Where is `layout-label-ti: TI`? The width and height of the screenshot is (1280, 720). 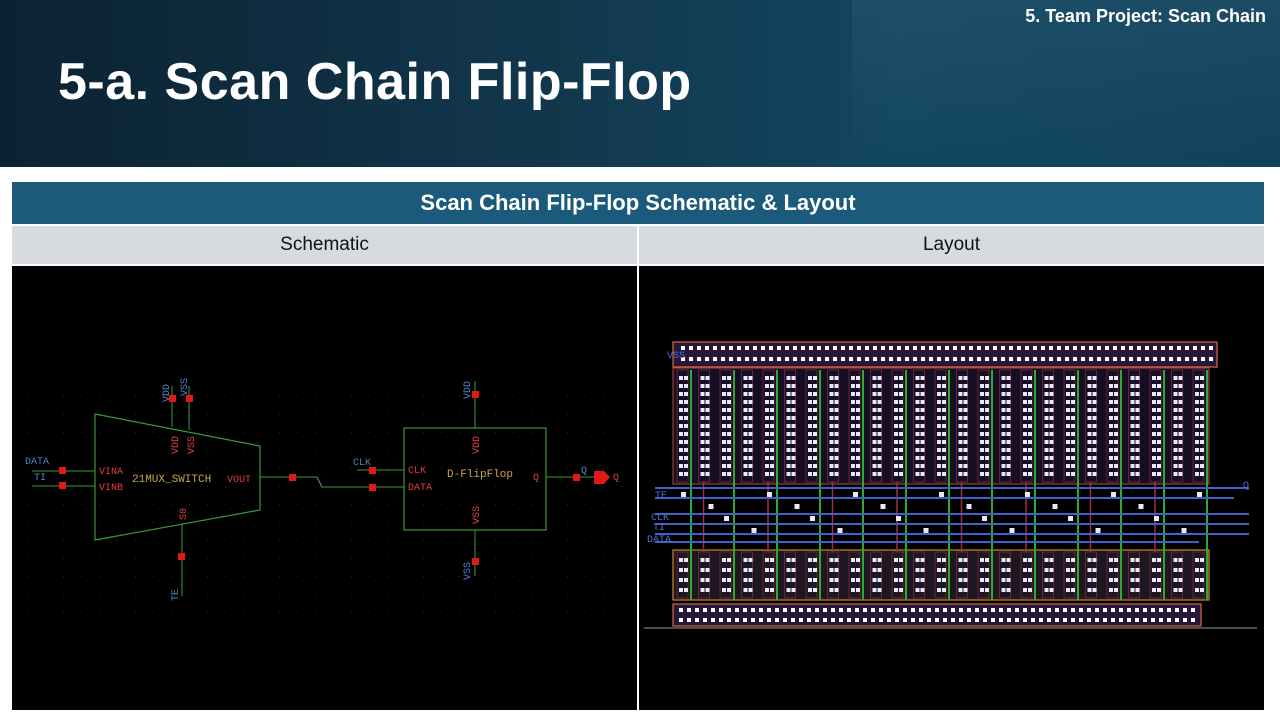 layout-label-ti: TI is located at coordinates (659, 528).